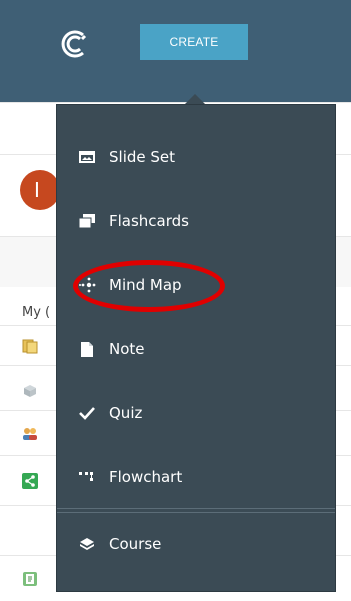 The height and width of the screenshot is (601, 351). Describe the element at coordinates (196, 477) in the screenshot. I see `menu-item-flowchart: Flowchart` at that location.